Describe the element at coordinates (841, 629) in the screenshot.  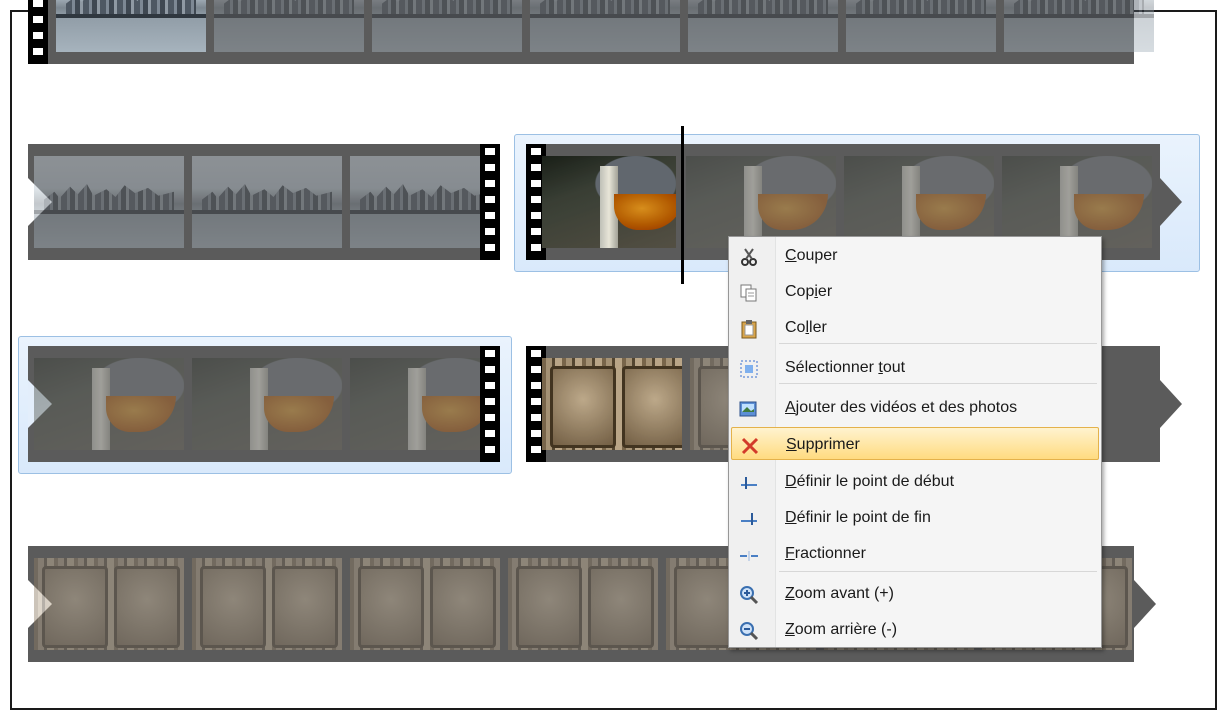
I see `menu-item-label: Zoom arrière (-)` at that location.